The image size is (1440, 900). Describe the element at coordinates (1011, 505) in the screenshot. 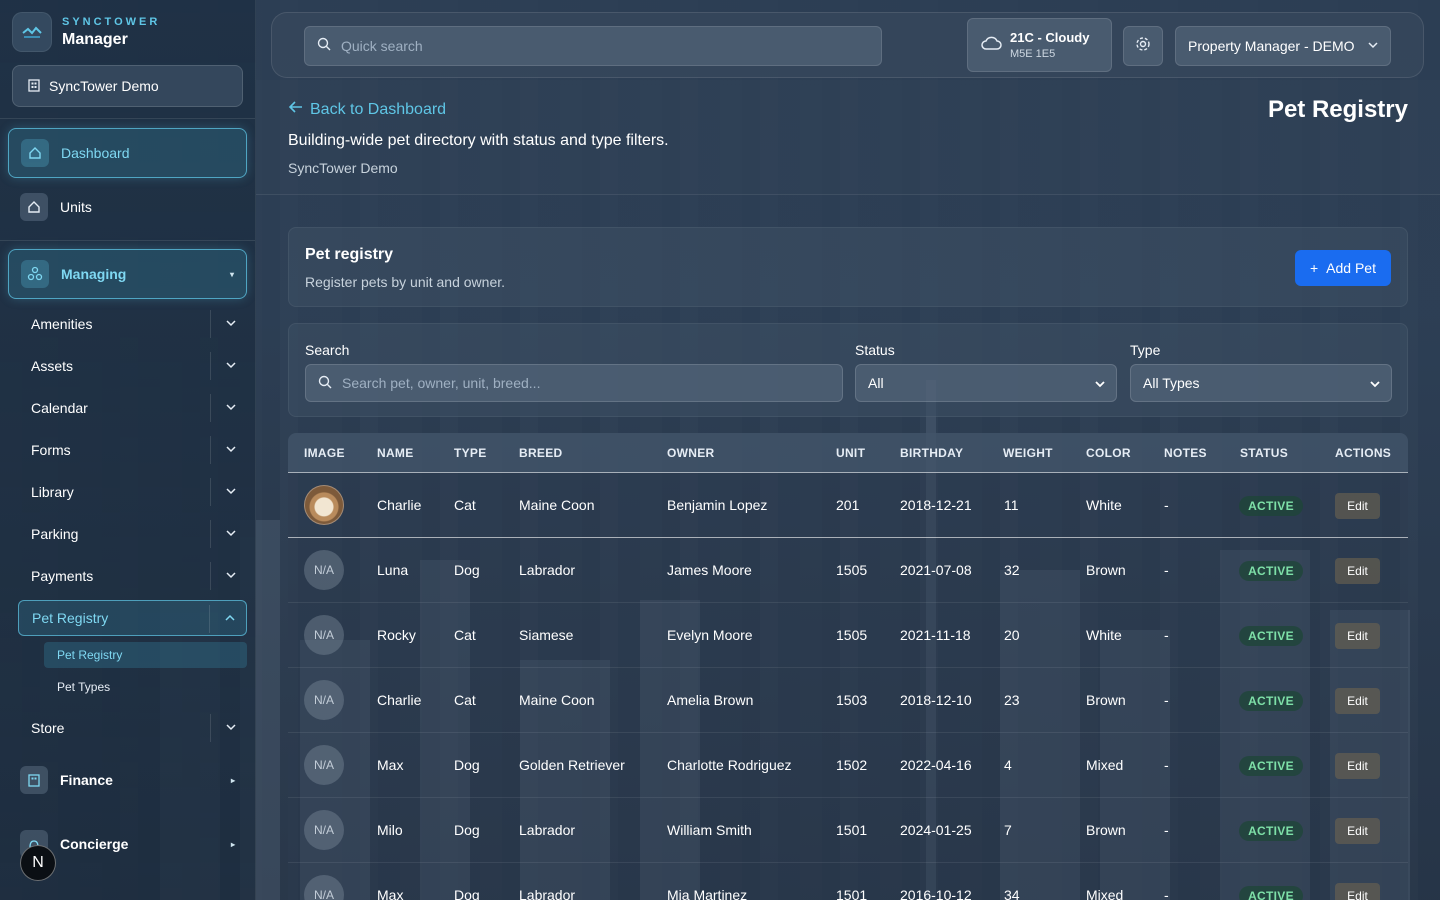

I see `pet-weight: 11` at that location.